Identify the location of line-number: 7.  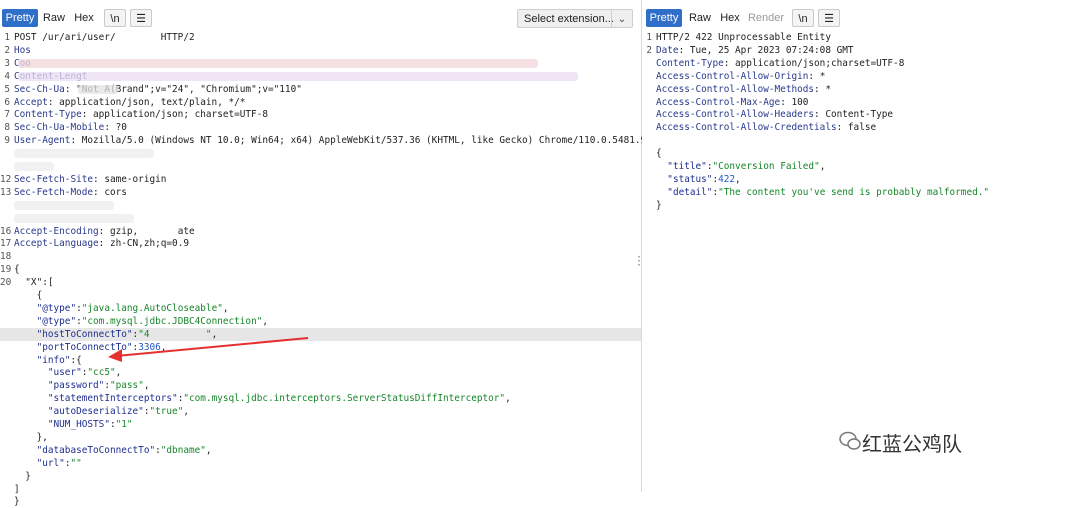
(7, 115).